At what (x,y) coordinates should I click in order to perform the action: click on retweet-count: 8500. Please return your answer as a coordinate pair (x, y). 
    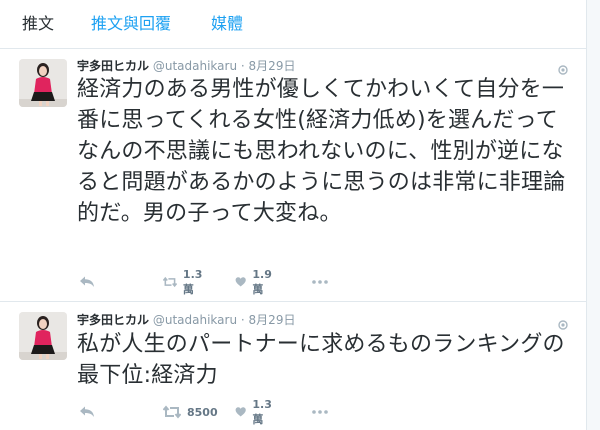
    Looking at the image, I should click on (202, 412).